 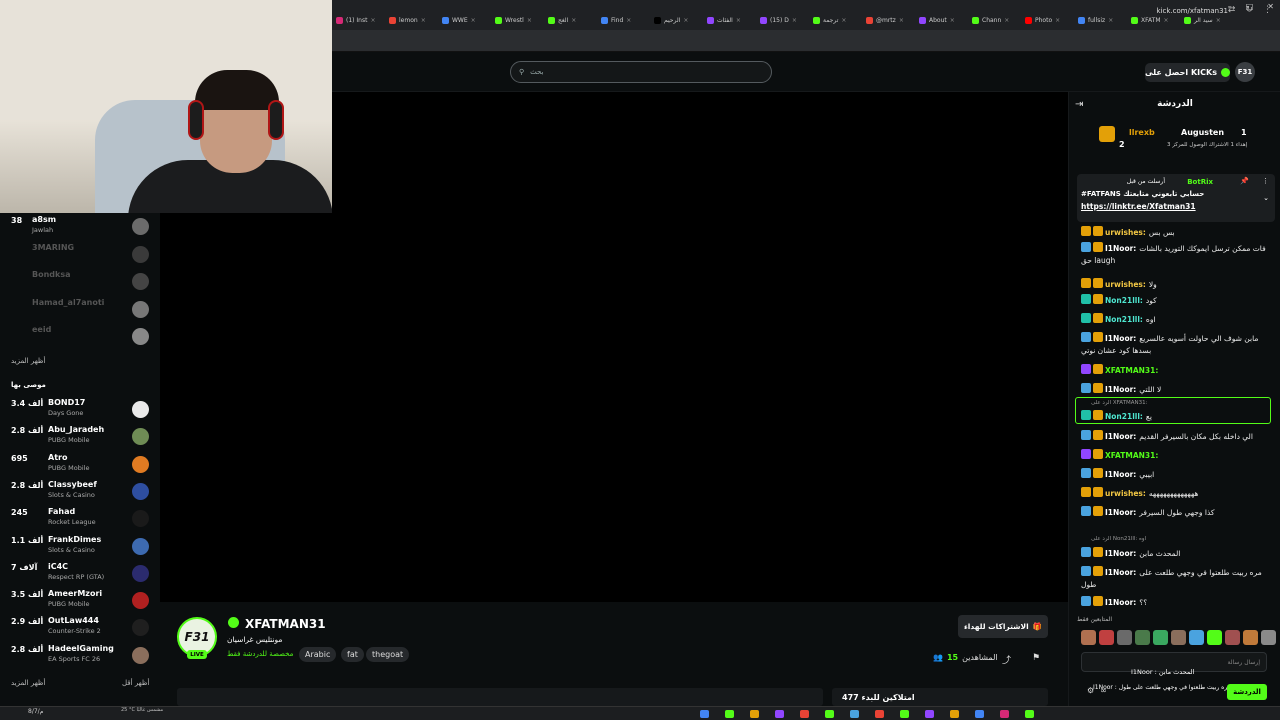 What do you see at coordinates (940, 697) in the screenshot?
I see `clips-bar: امتلاكين للبدء 477` at bounding box center [940, 697].